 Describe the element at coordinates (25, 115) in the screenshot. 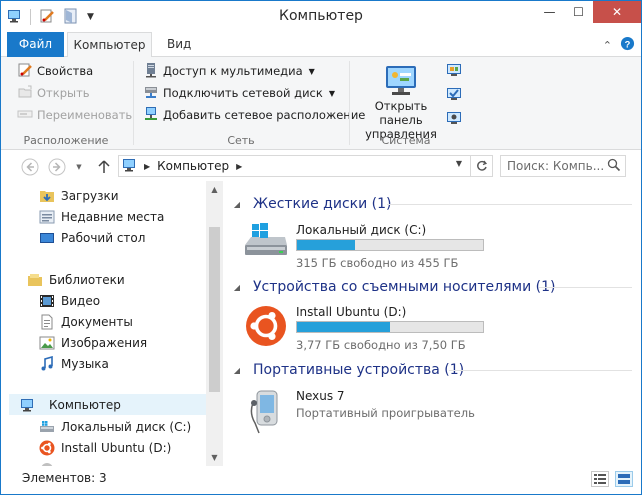

I see `rename-icon` at that location.